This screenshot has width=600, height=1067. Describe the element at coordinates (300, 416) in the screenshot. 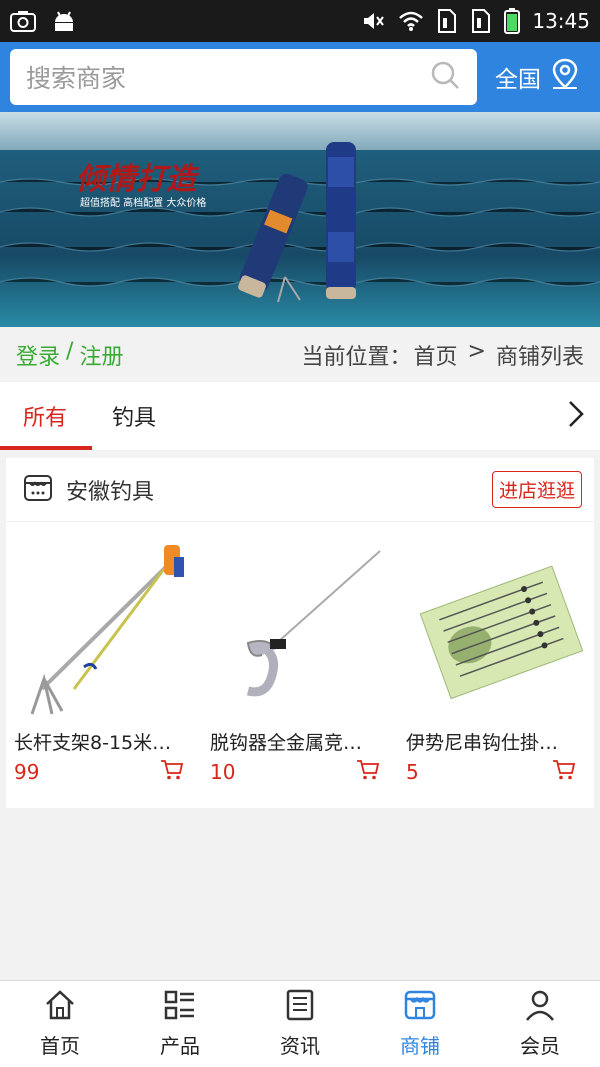

I see `category-tabs: 所有 钓具` at that location.